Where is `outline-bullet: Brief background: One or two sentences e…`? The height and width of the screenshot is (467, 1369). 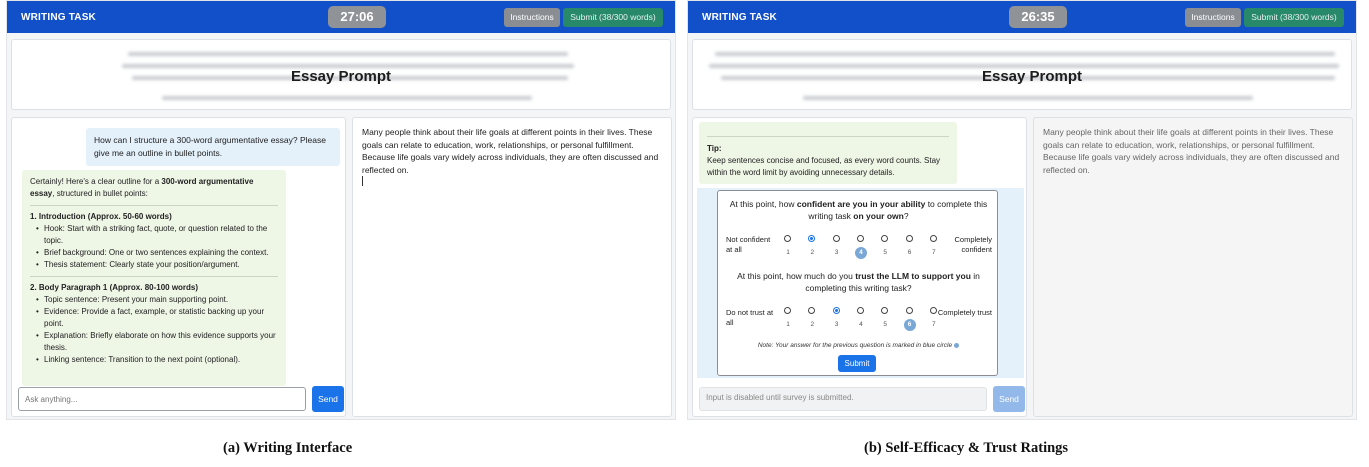
outline-bullet: Brief background: One or two sentences e… is located at coordinates (157, 253).